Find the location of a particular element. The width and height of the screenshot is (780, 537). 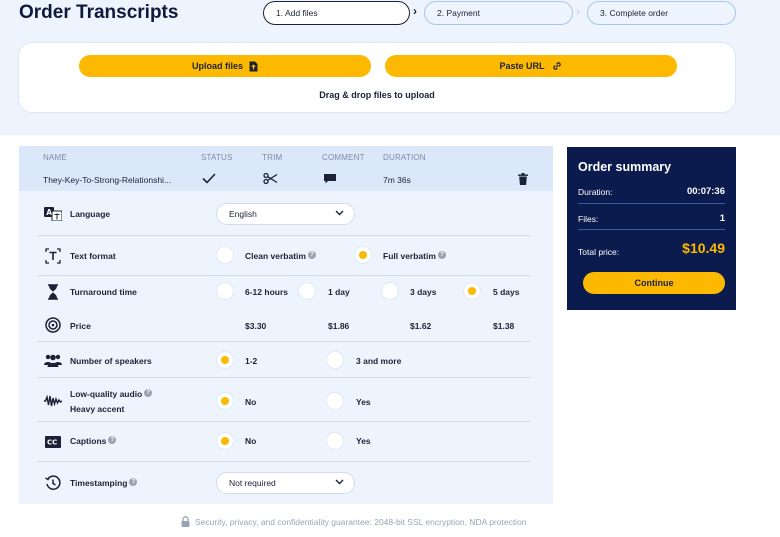

price-1day: $1.86 is located at coordinates (339, 326).